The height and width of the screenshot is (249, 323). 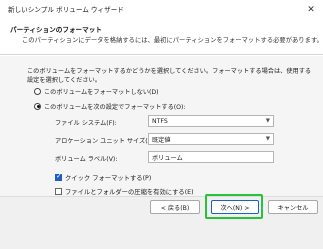 I want to click on radio-no-format: このボリュームをフォーマットしない(D), so click(x=96, y=91).